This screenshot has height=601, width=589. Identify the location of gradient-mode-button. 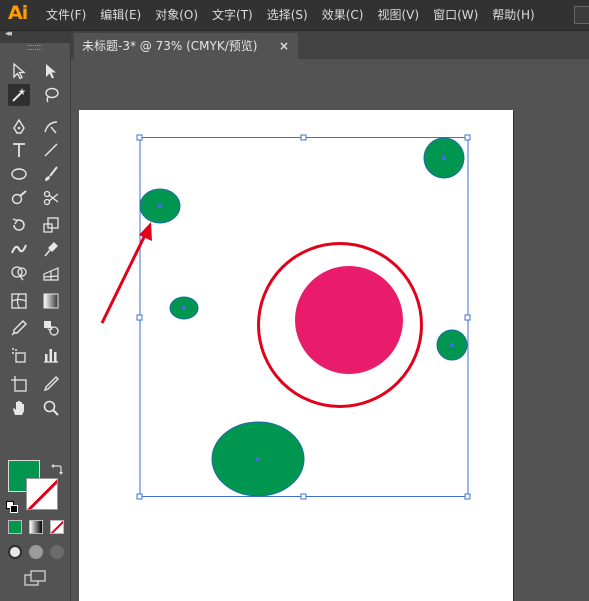
(36, 527).